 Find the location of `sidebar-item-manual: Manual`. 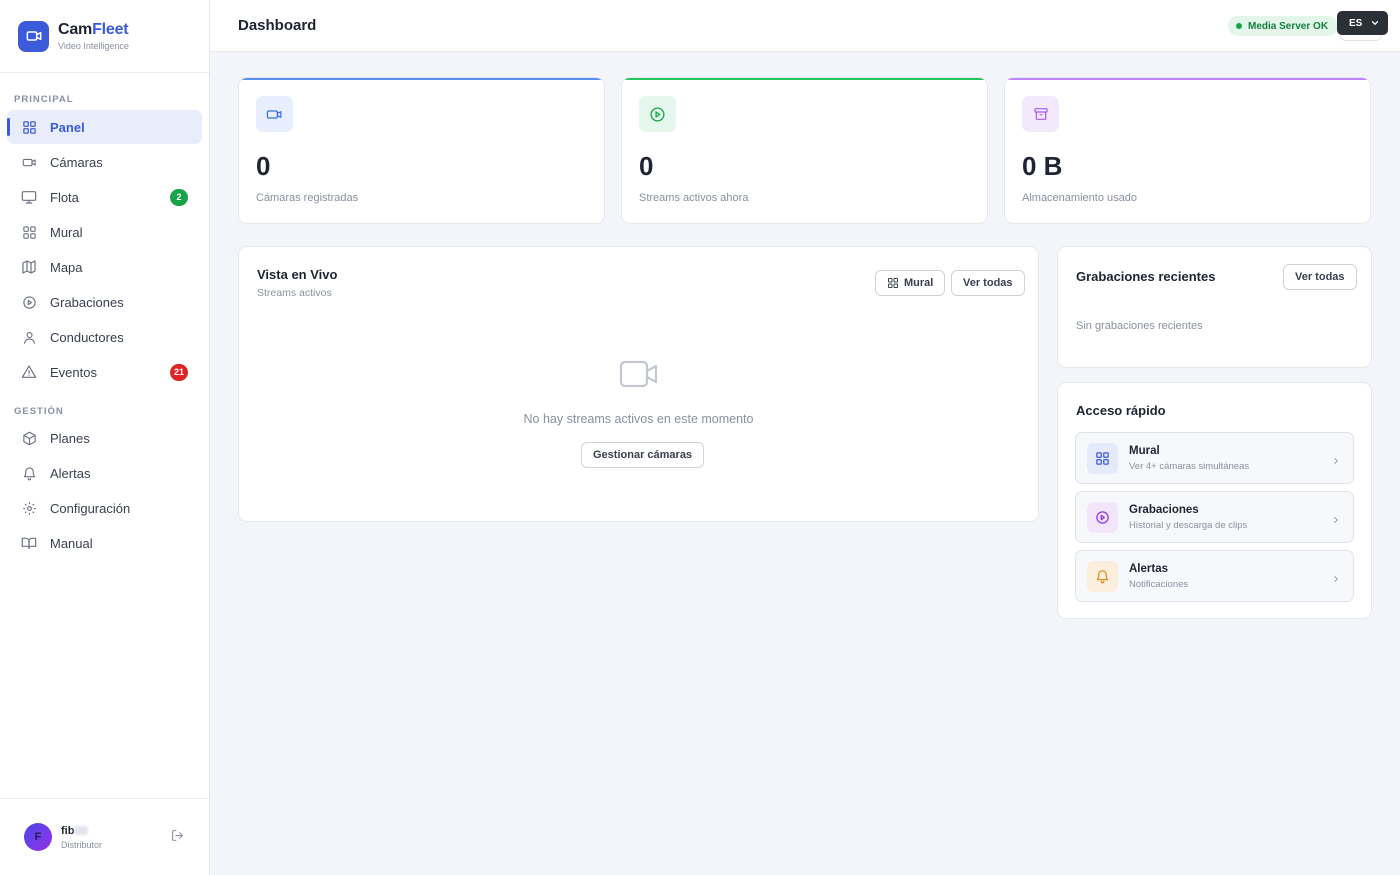

sidebar-item-manual: Manual is located at coordinates (104, 543).